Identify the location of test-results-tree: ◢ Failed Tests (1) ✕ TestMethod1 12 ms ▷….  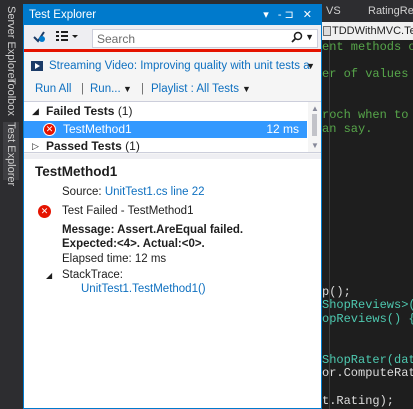
(172, 127).